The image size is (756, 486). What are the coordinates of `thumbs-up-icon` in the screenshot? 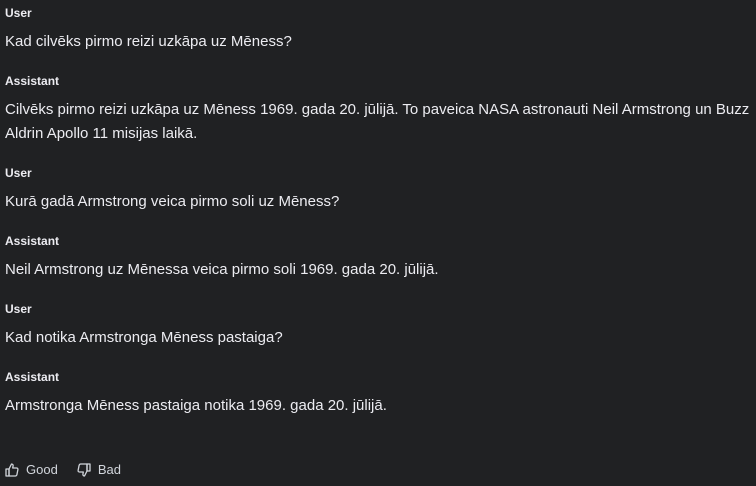 It's located at (12, 470).